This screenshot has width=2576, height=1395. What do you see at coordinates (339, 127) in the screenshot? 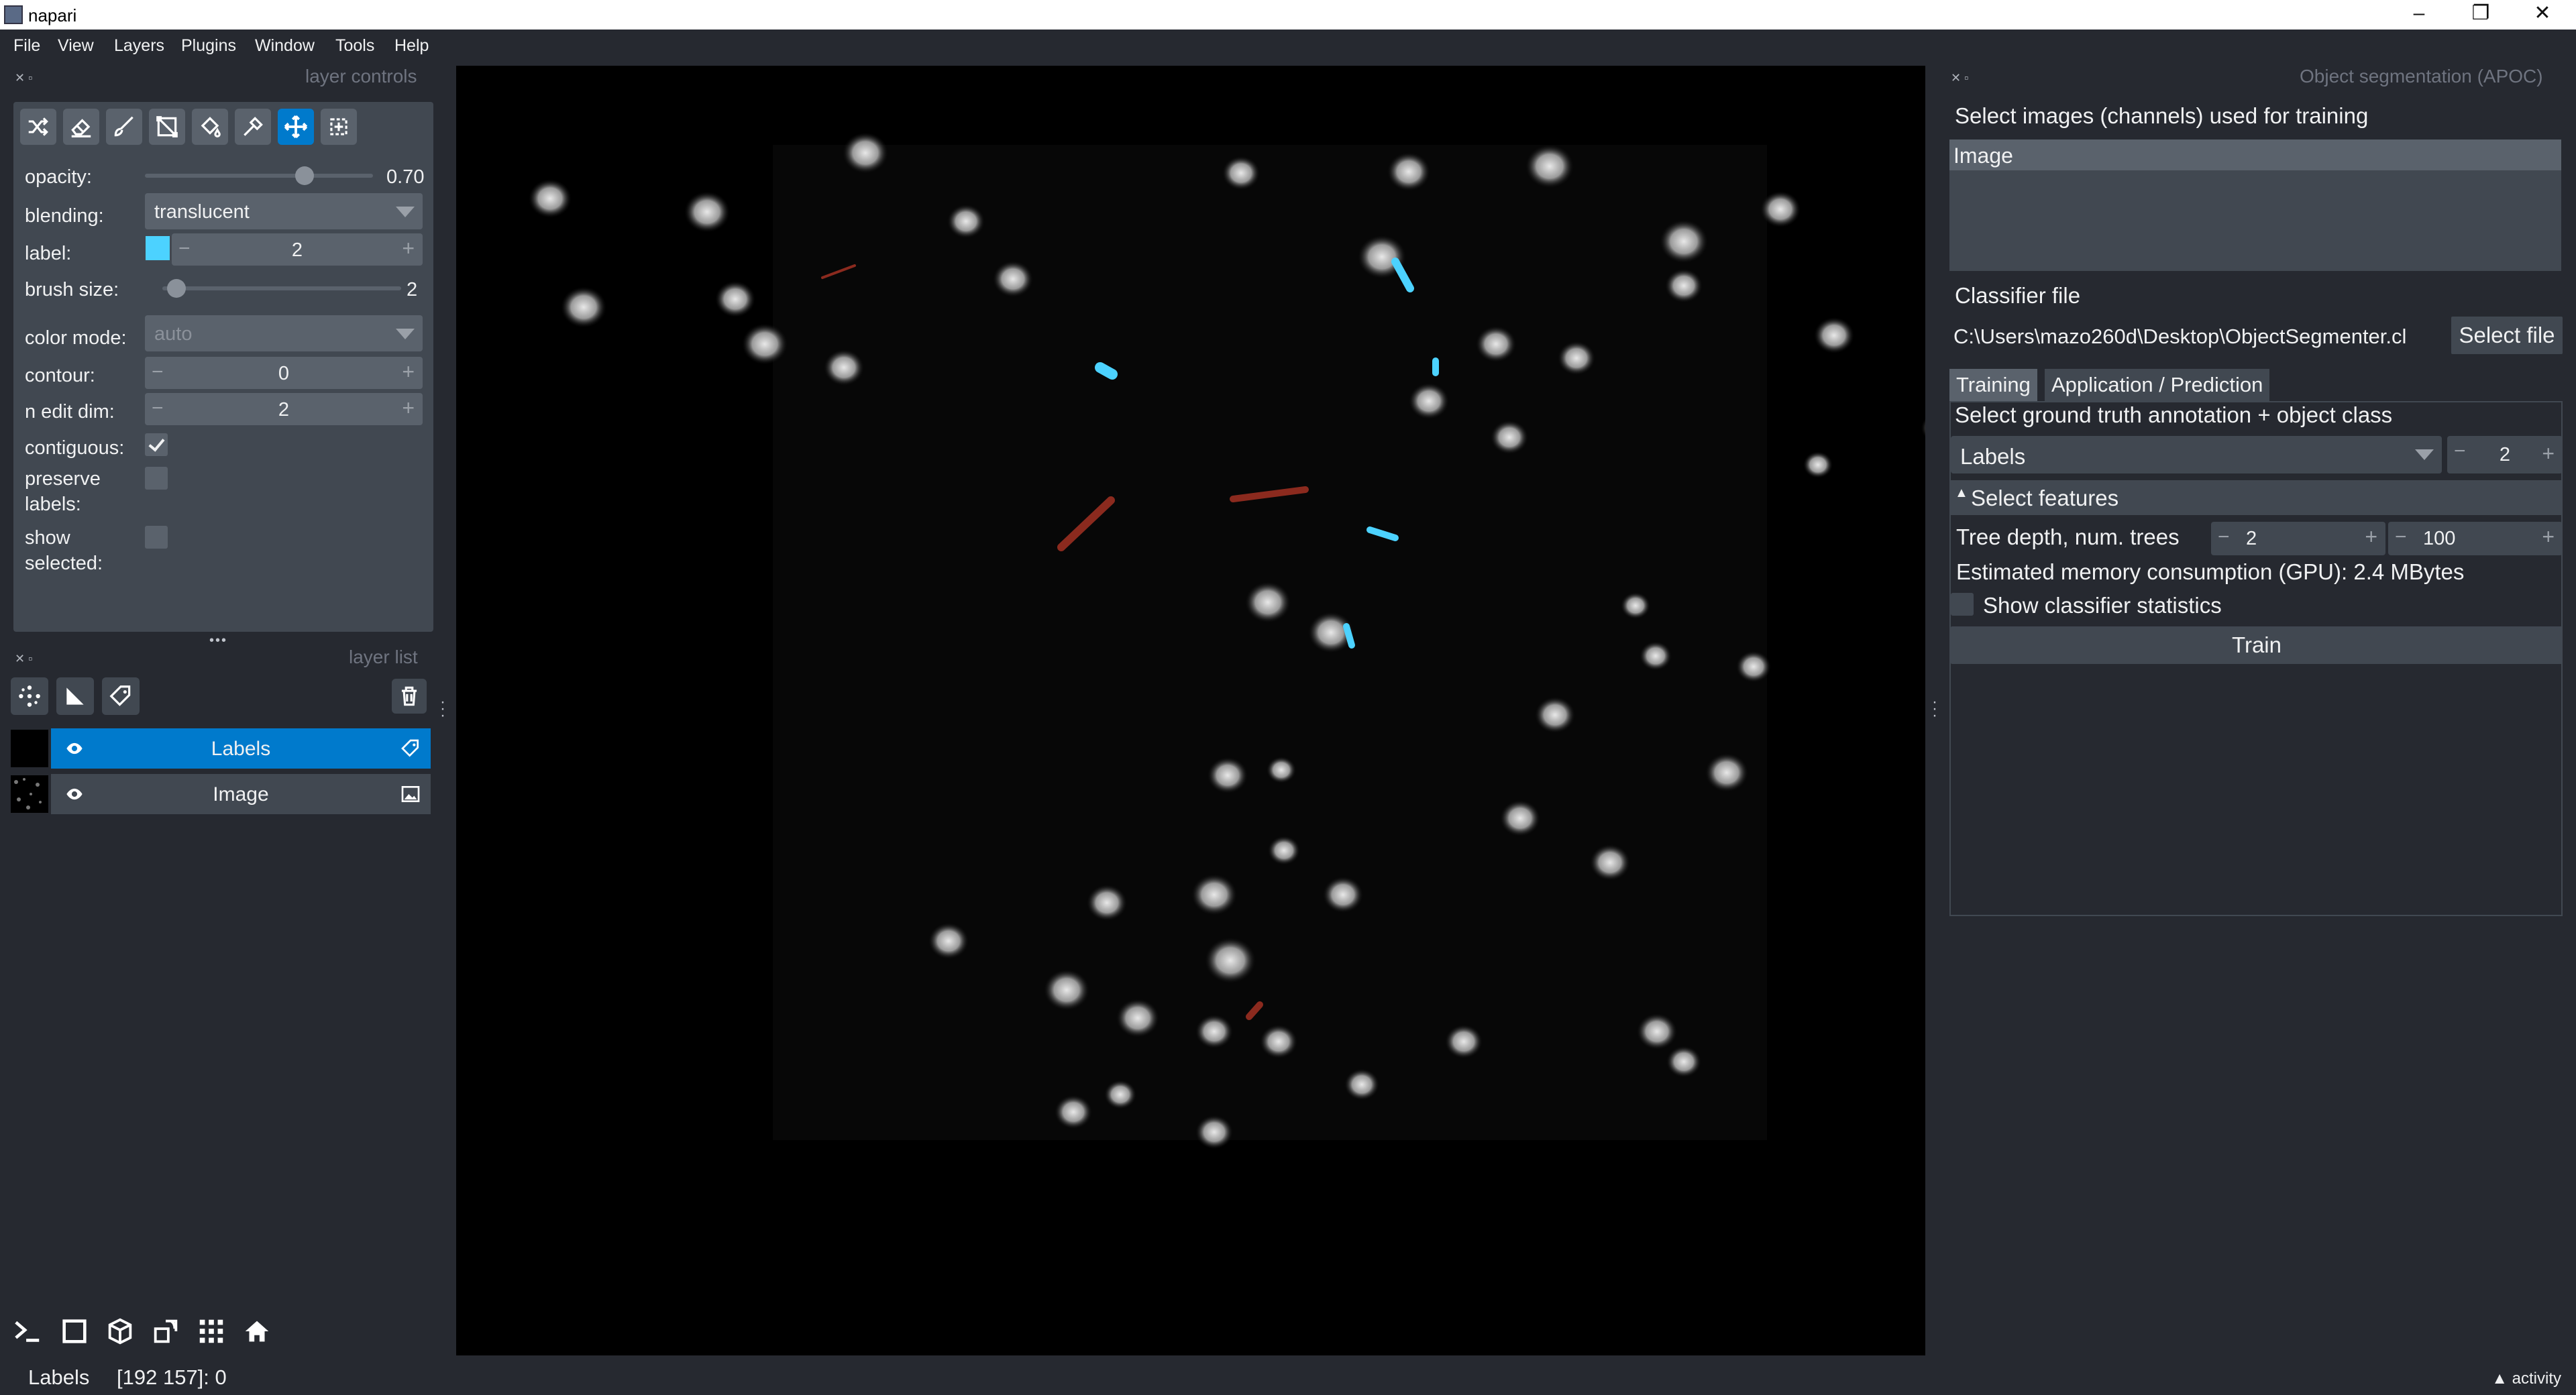
I see `transform-button` at bounding box center [339, 127].